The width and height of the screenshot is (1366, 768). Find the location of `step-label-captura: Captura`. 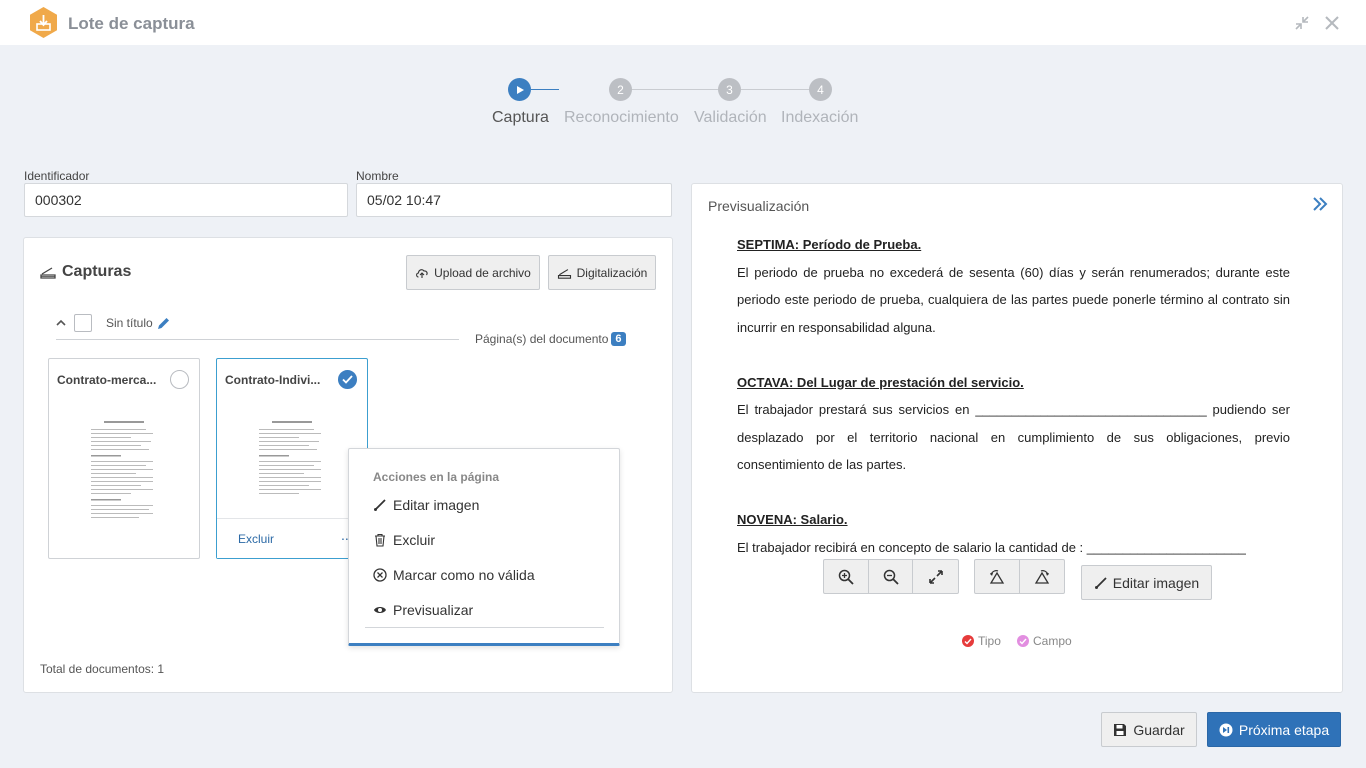

step-label-captura: Captura is located at coordinates (520, 118).